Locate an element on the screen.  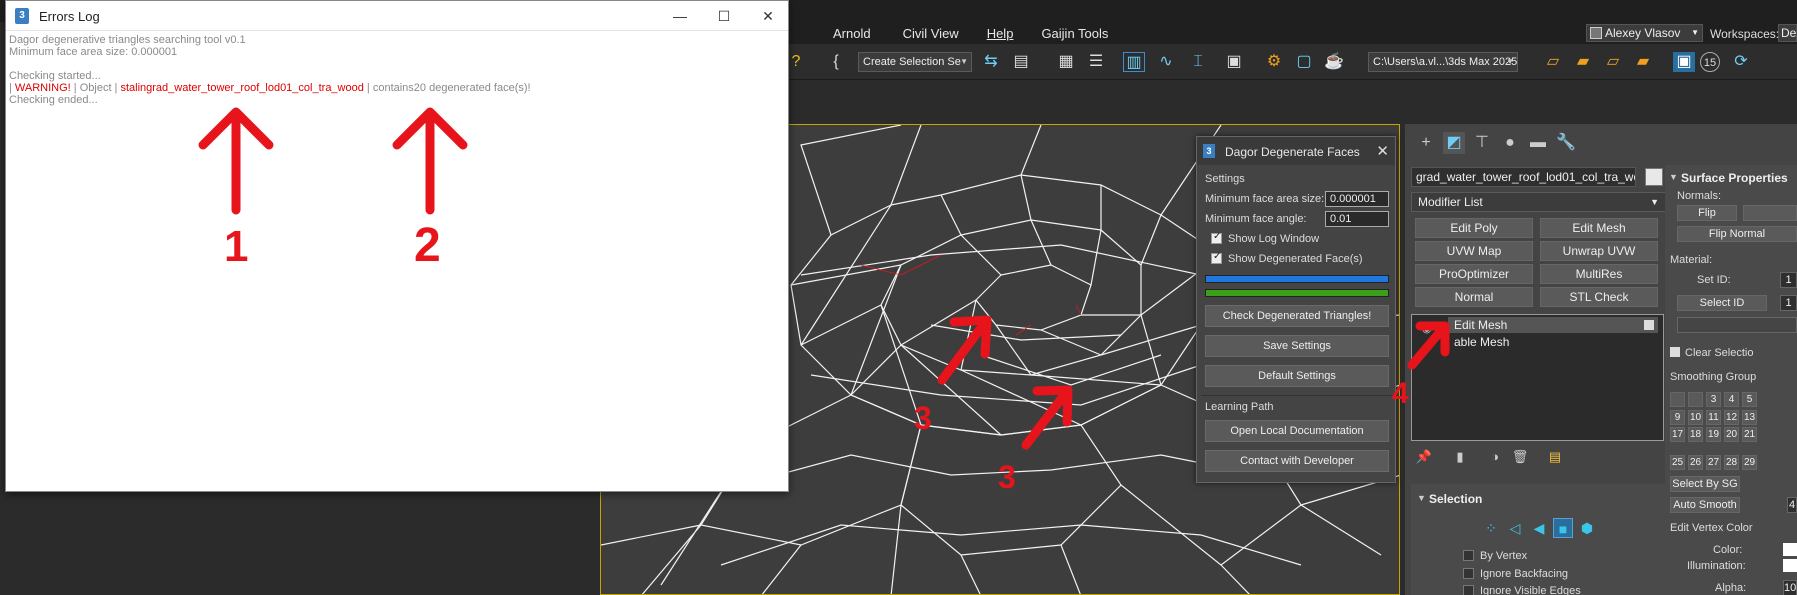
sg-button: 29 is located at coordinates (1749, 462).